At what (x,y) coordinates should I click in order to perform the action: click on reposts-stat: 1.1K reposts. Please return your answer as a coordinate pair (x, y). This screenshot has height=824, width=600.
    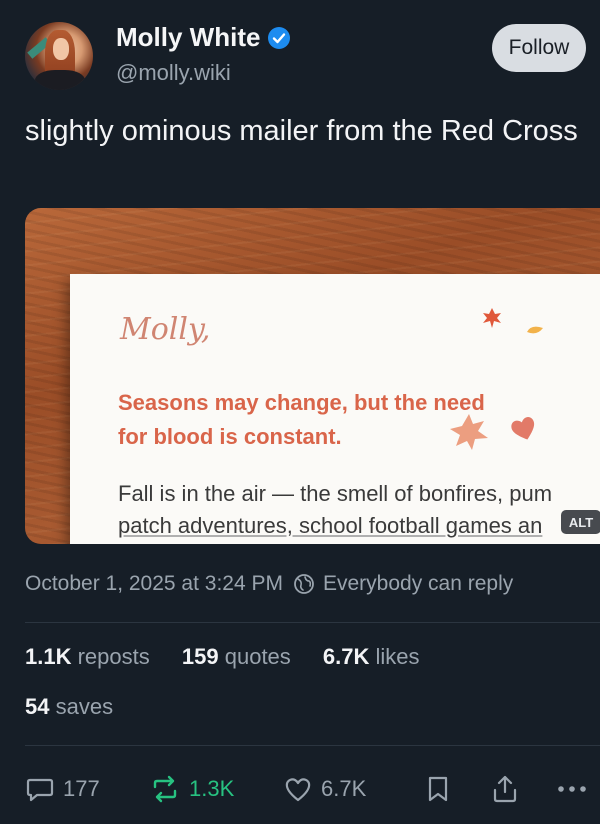
    Looking at the image, I should click on (87, 656).